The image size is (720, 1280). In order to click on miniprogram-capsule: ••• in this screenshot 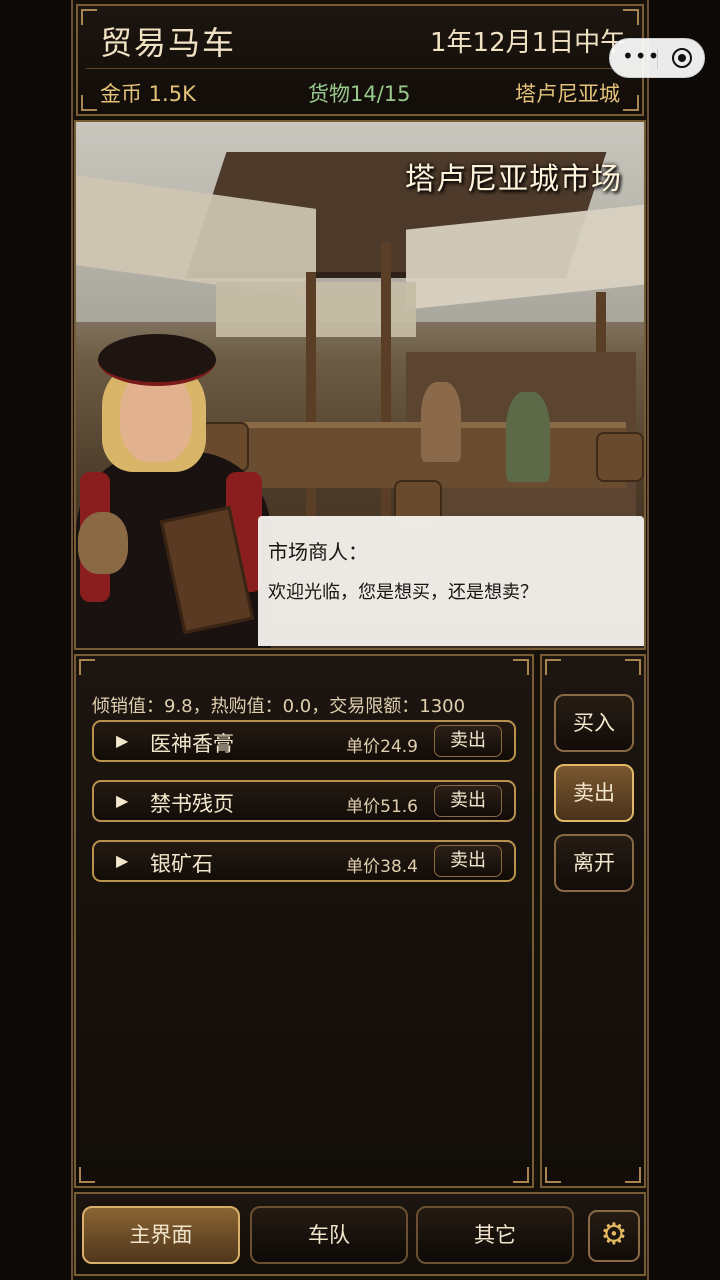, I will do `click(657, 58)`.